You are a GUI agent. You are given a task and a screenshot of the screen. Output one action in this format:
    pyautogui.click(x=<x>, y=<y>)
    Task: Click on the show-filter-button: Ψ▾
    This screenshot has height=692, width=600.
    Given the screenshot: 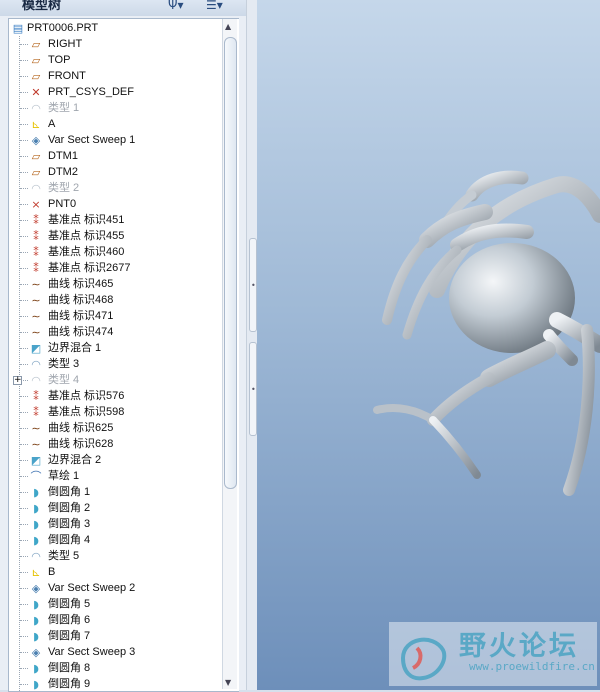 What is the action you would take?
    pyautogui.click(x=183, y=6)
    